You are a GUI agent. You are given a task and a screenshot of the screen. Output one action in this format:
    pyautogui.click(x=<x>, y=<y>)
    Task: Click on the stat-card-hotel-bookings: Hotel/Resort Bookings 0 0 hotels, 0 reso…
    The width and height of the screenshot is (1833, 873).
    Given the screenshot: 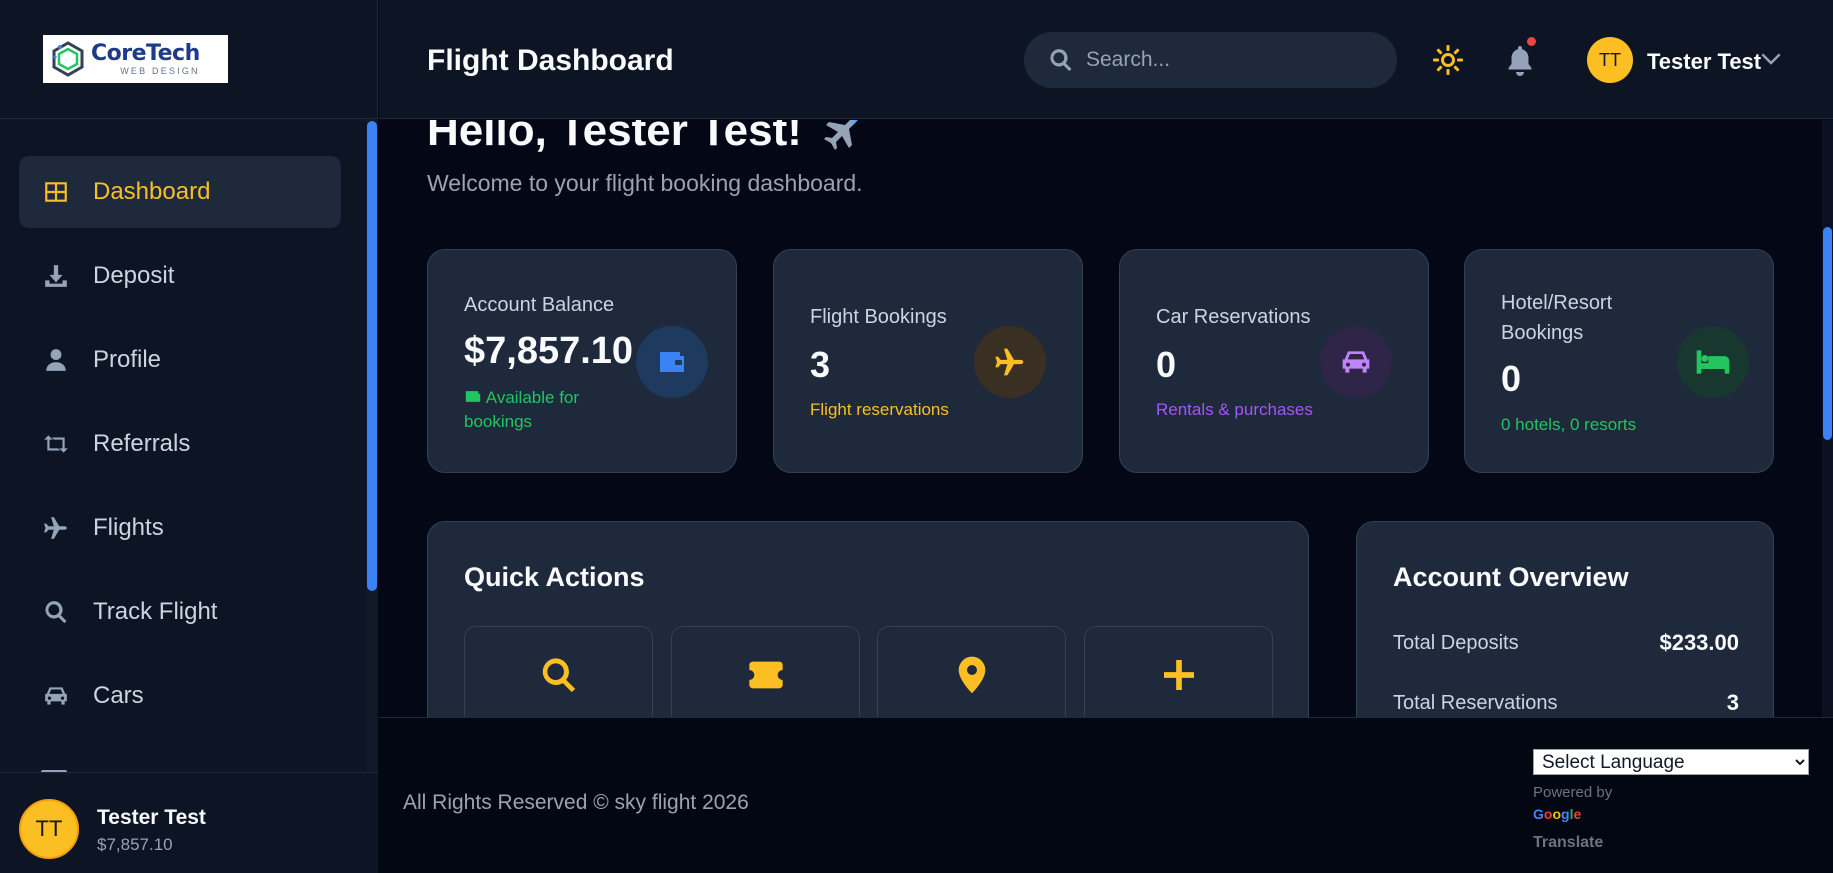 What is the action you would take?
    pyautogui.click(x=1619, y=361)
    